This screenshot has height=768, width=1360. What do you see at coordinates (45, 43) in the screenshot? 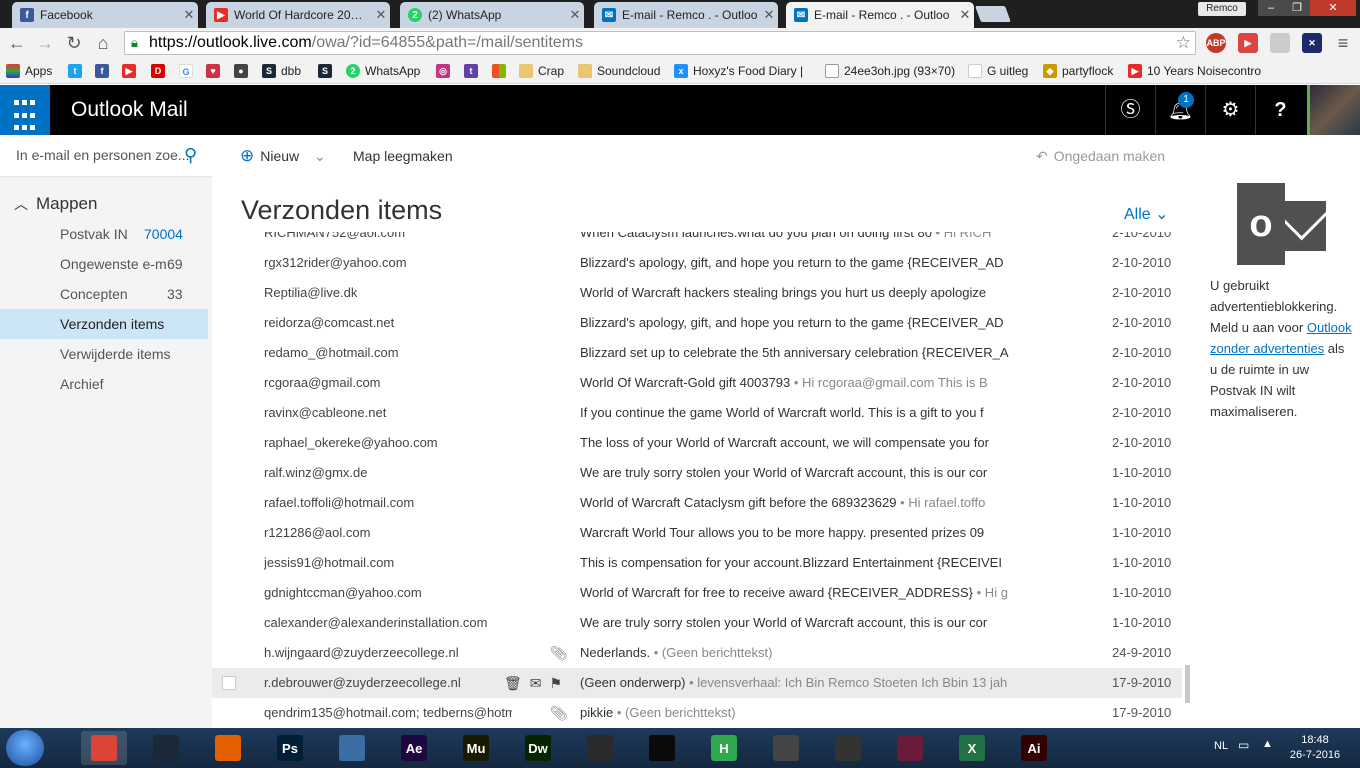
I see `forward-icon: →` at bounding box center [45, 43].